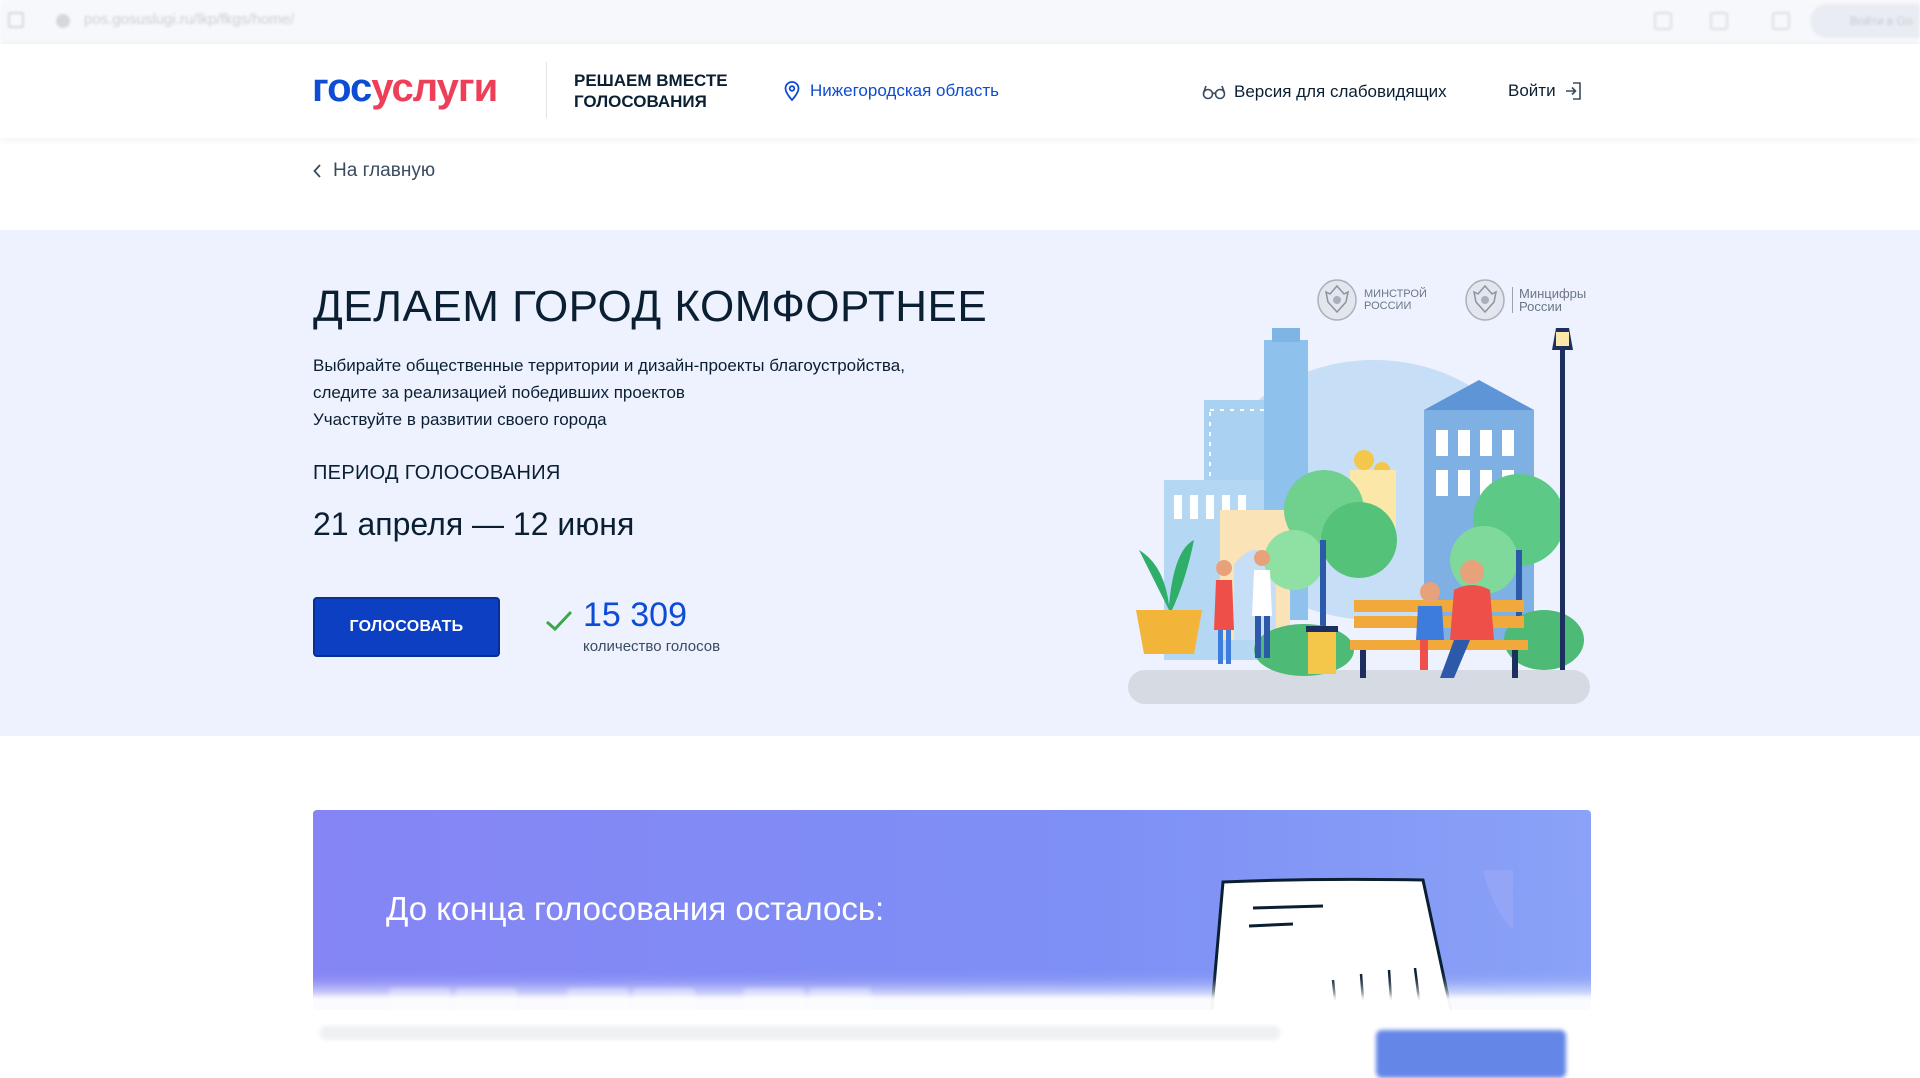 Image resolution: width=1920 pixels, height=1078 pixels. What do you see at coordinates (1865, 21) in the screenshot?
I see `profile-button: Войти в Go` at bounding box center [1865, 21].